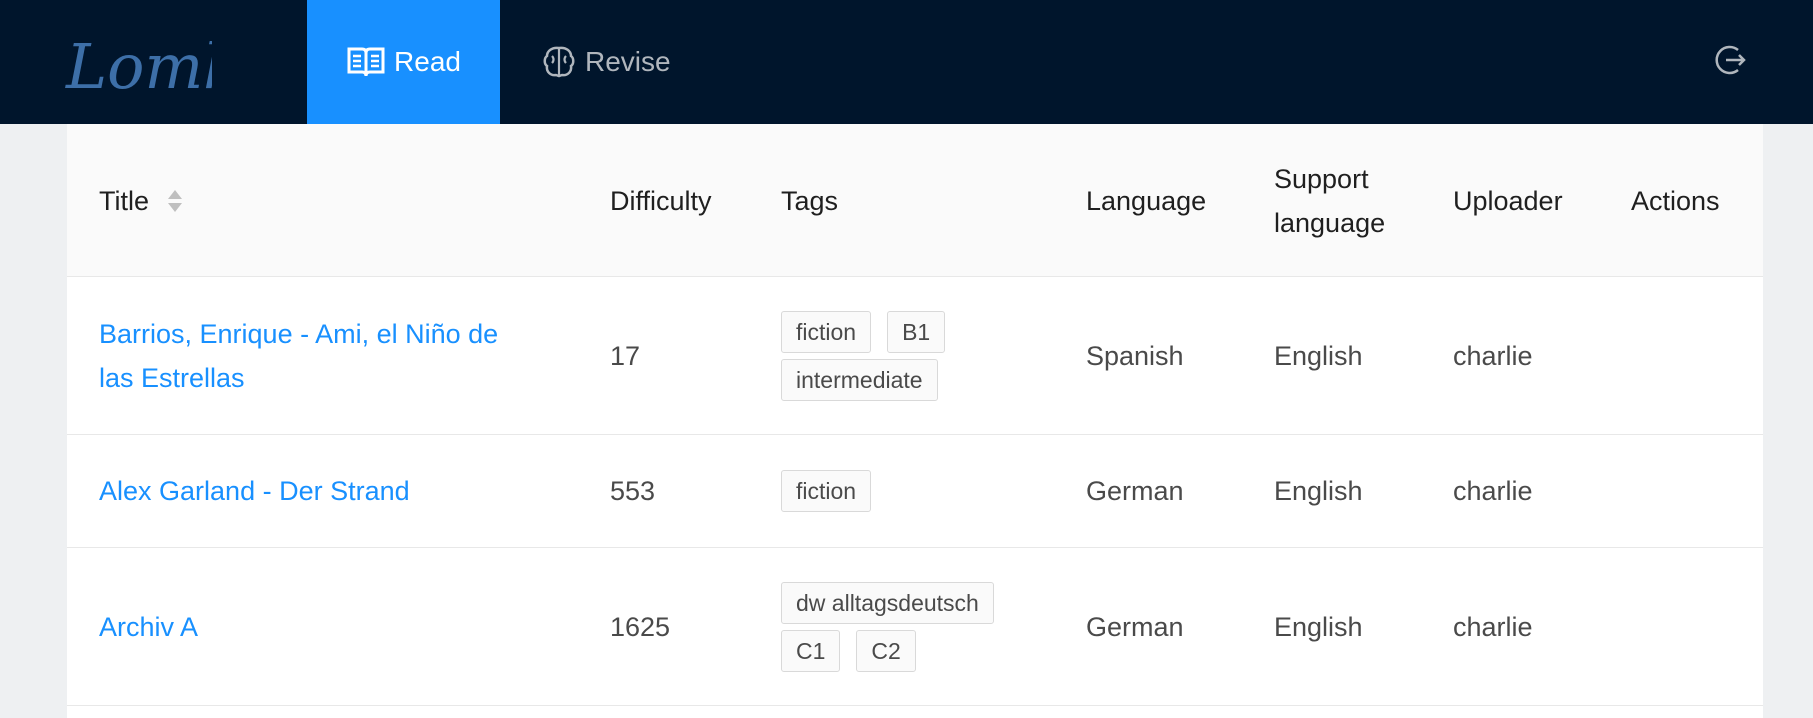  I want to click on column-header-title: Title, so click(141, 200).